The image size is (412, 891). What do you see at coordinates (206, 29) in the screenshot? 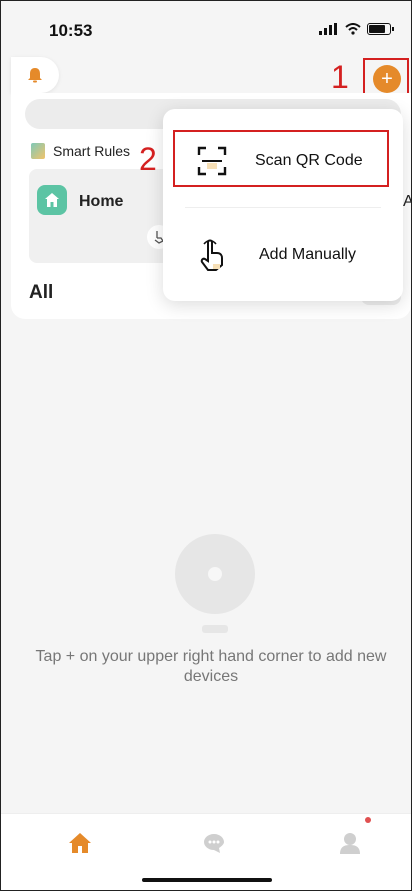
I see `status-bar: 10:53` at bounding box center [206, 29].